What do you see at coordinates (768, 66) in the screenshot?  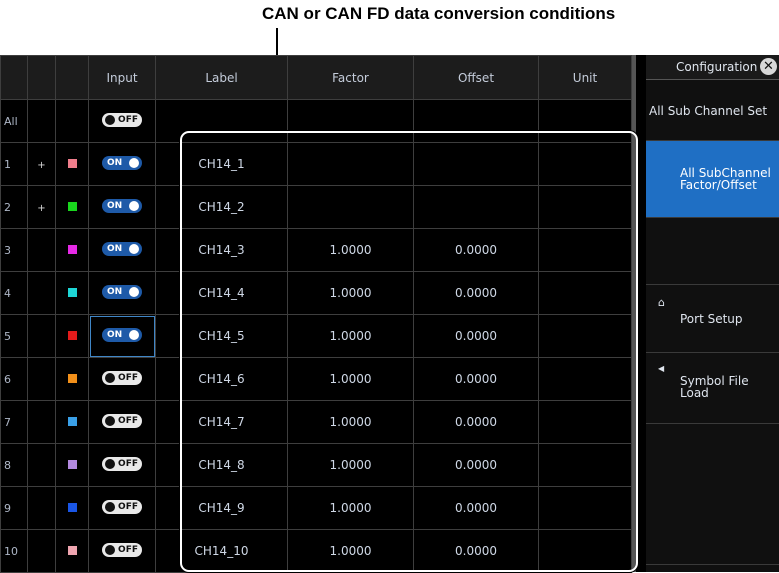 I see `close-icon: ✕` at bounding box center [768, 66].